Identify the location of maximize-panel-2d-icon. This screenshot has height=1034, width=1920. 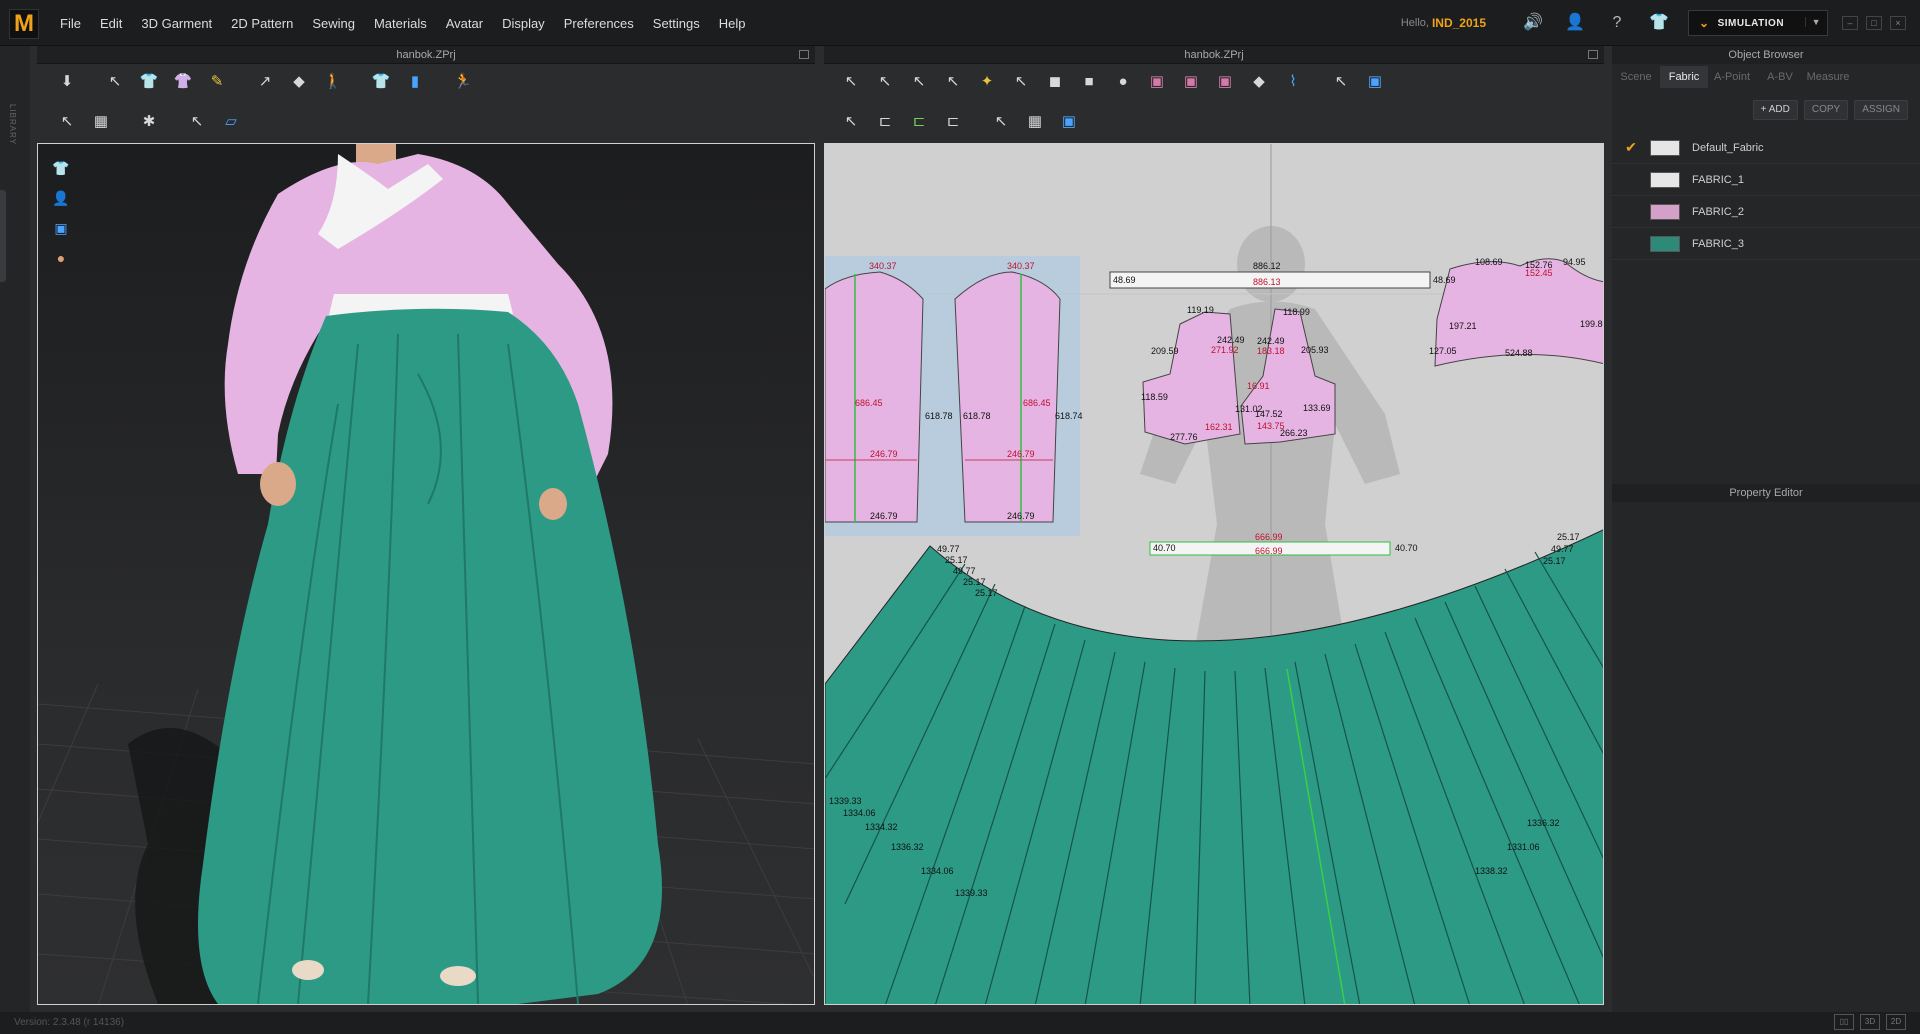
(1593, 54).